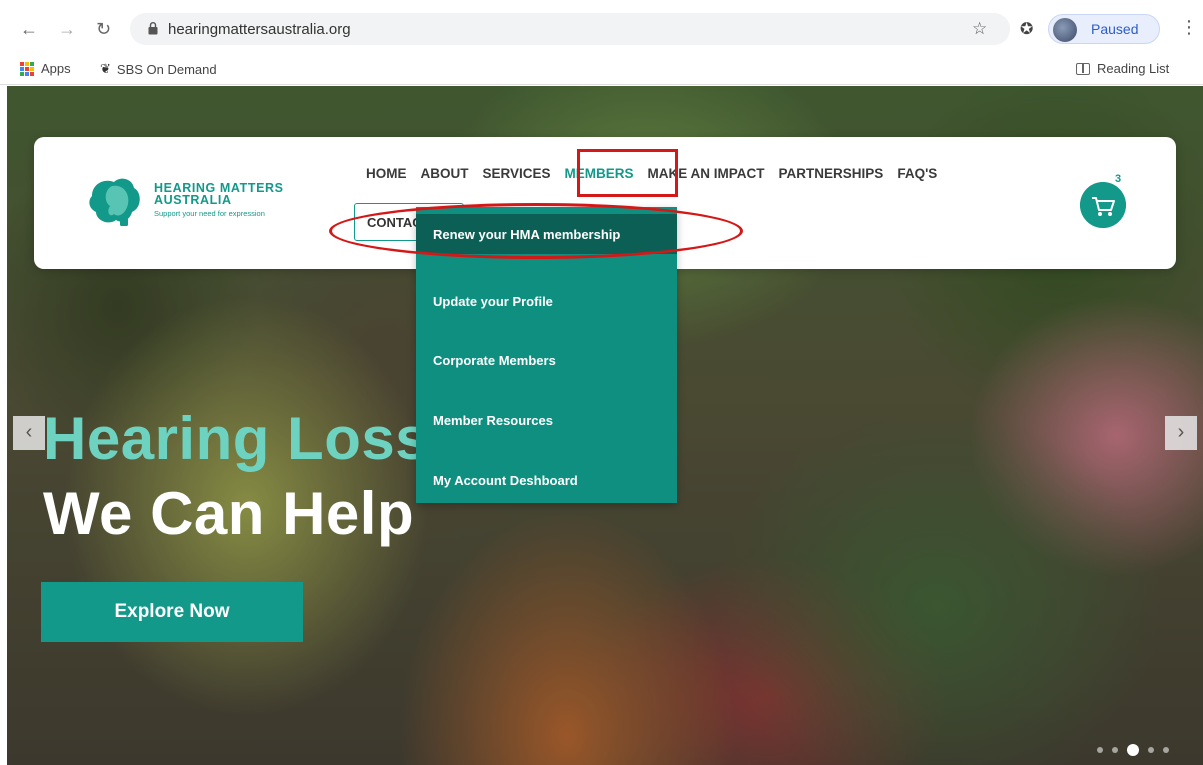 The width and height of the screenshot is (1203, 765). What do you see at coordinates (517, 174) in the screenshot?
I see `nav-item-services: SERVICES` at bounding box center [517, 174].